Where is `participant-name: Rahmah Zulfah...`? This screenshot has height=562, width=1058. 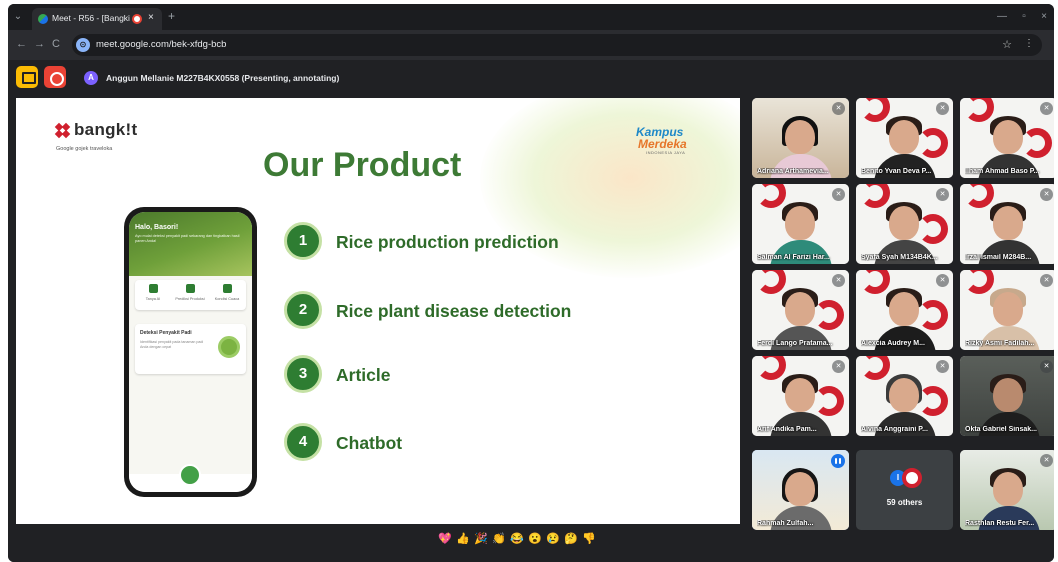
participant-name: Rahmah Zulfah... is located at coordinates (785, 523).